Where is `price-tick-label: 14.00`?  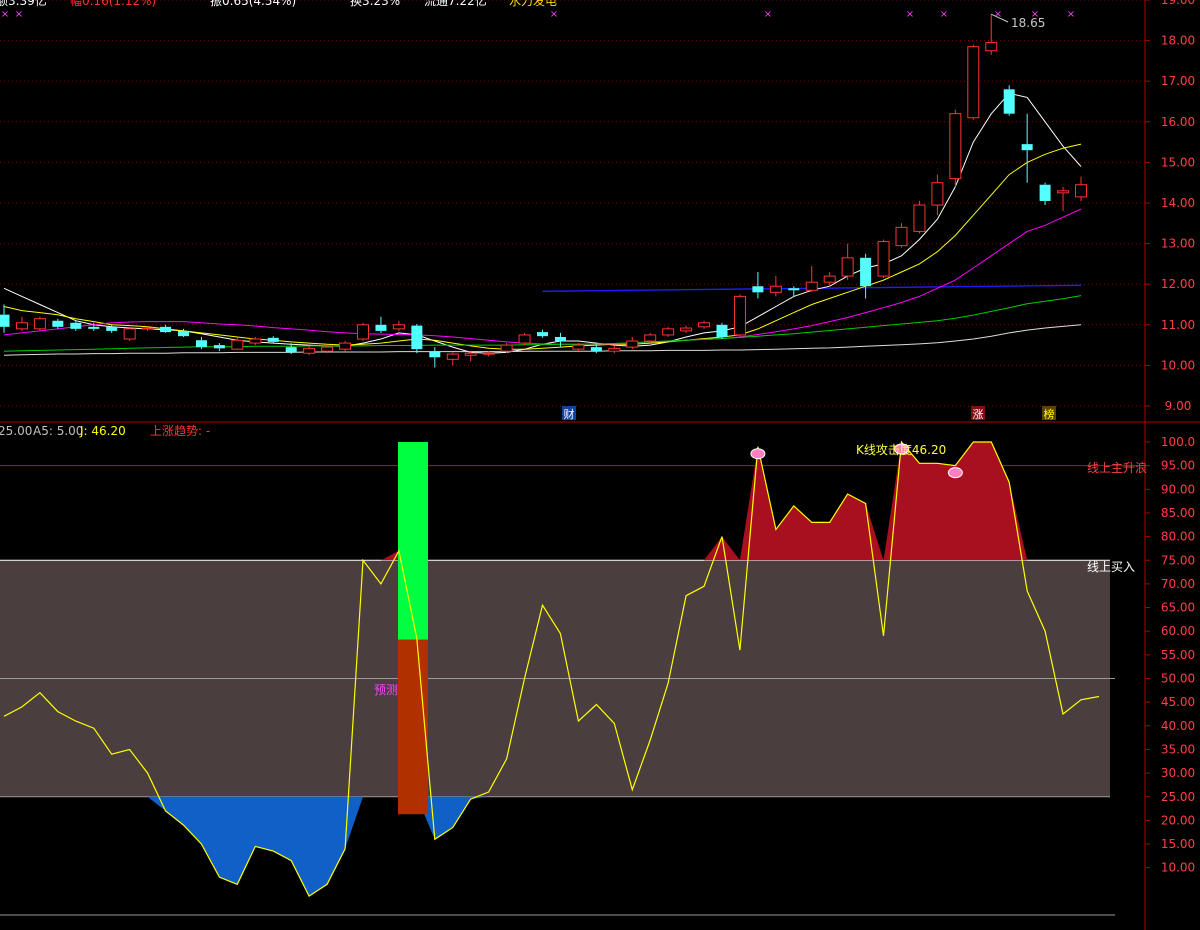 price-tick-label: 14.00 is located at coordinates (1178, 203).